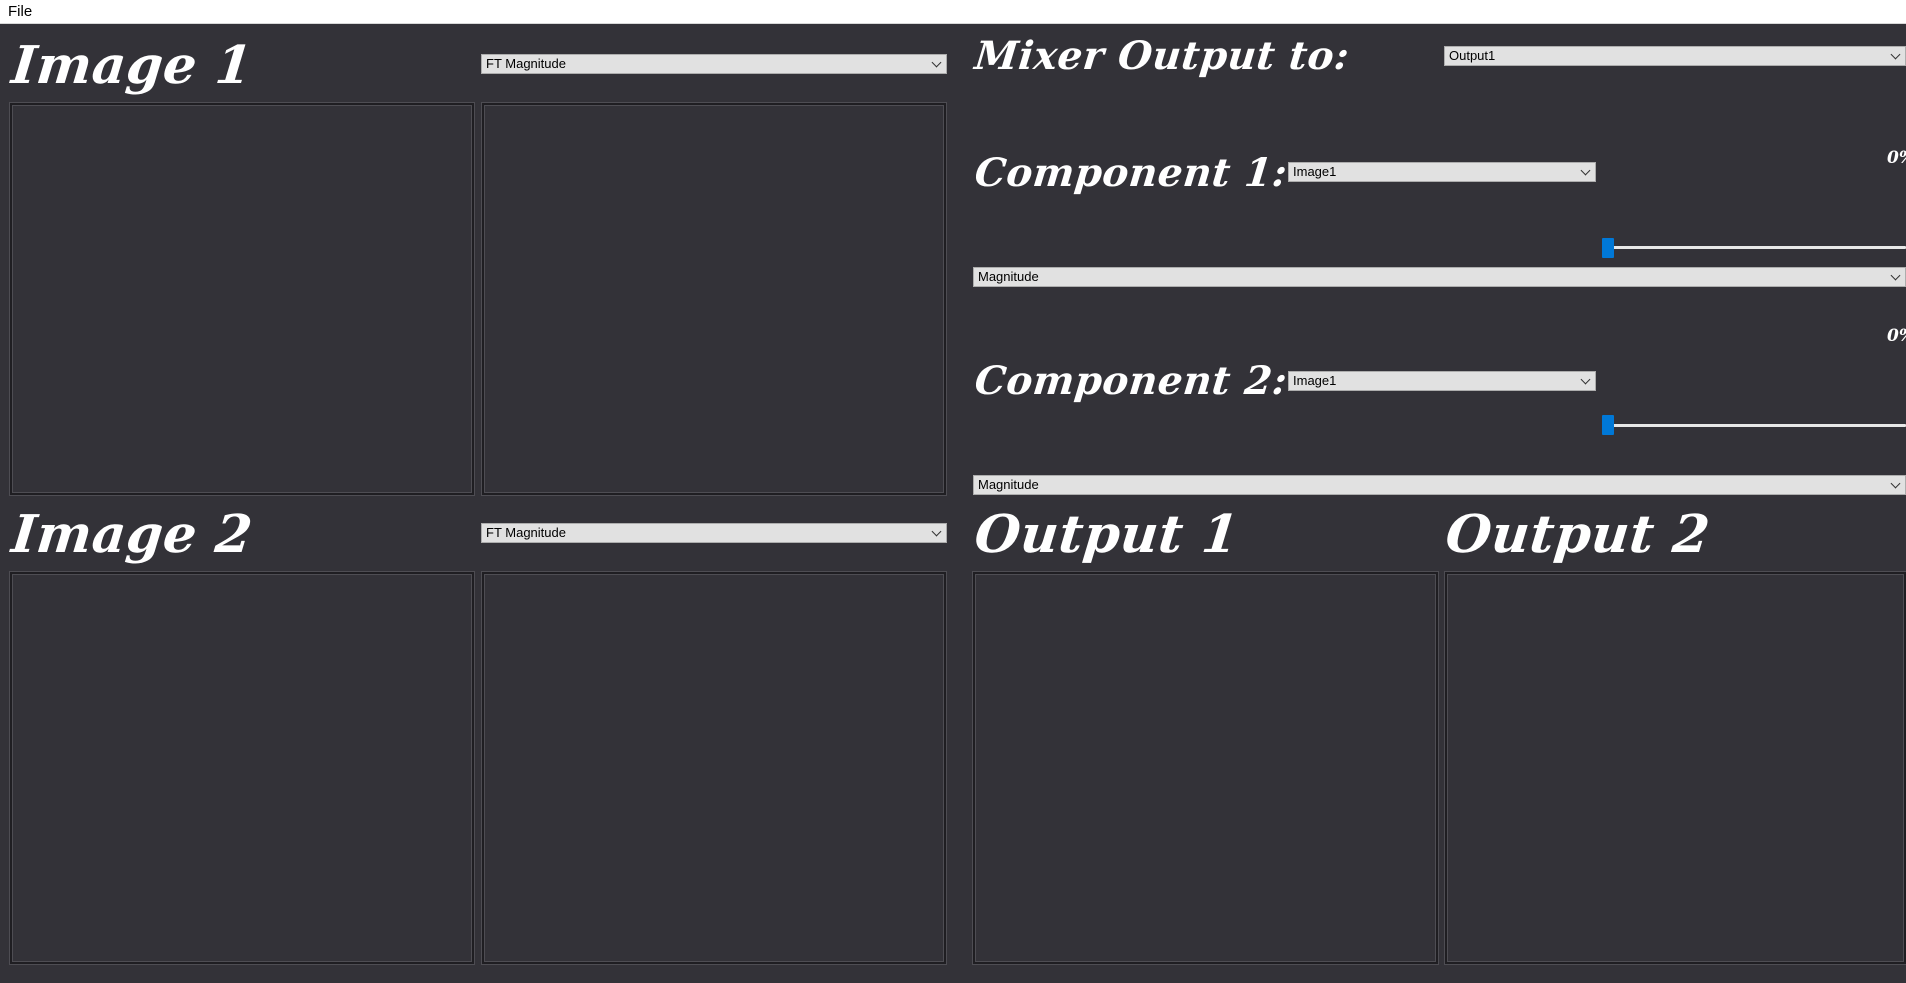 The width and height of the screenshot is (1906, 983). What do you see at coordinates (132, 534) in the screenshot?
I see `image2-title: Image 2` at bounding box center [132, 534].